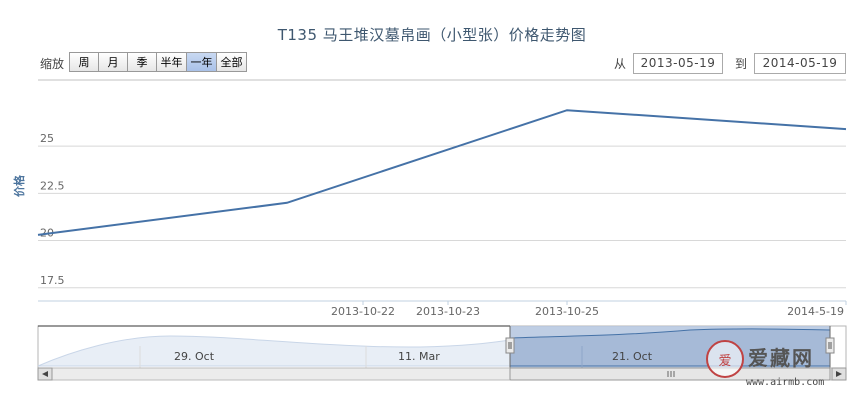 This screenshot has width=864, height=401. What do you see at coordinates (52, 185) in the screenshot?
I see `y-tick-label: 22.5` at bounding box center [52, 185].